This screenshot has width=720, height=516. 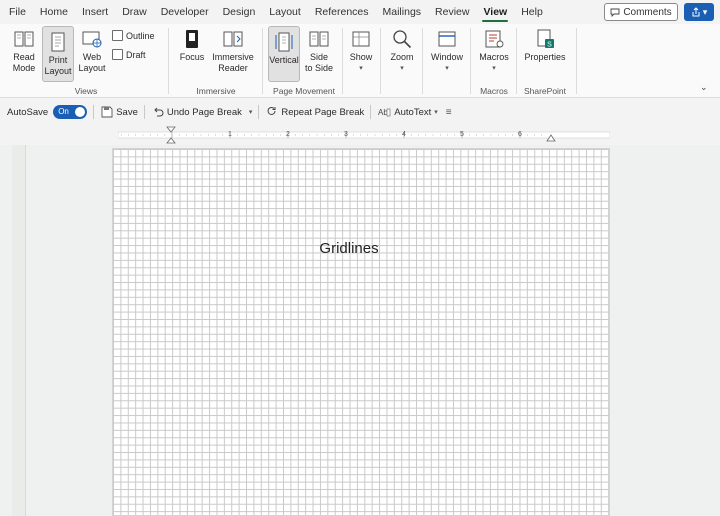 I want to click on draft-icon, so click(x=117, y=54).